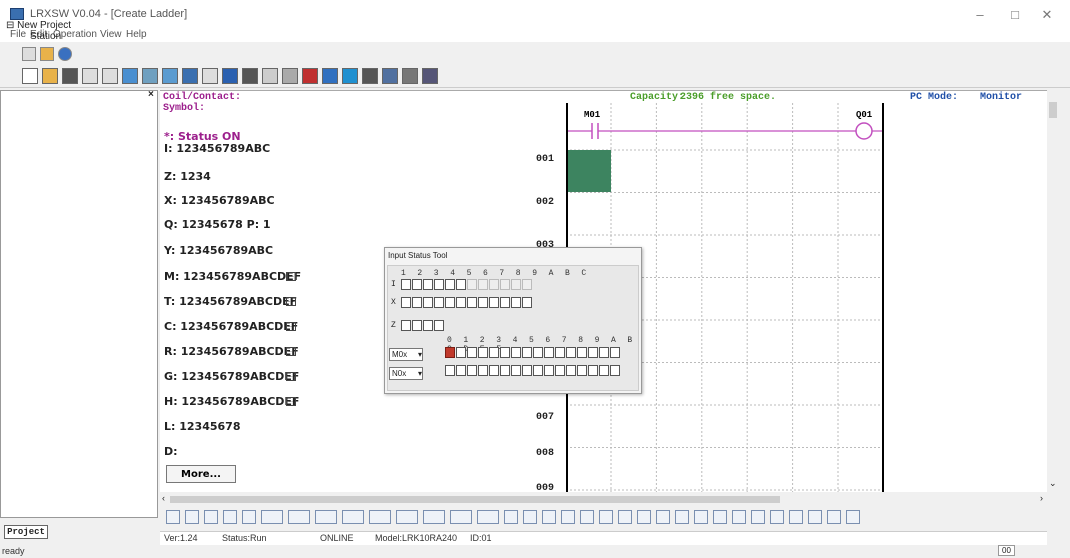 The image size is (1070, 558). Describe the element at coordinates (1053, 110) in the screenshot. I see `vertical-scroll-thumb` at that location.